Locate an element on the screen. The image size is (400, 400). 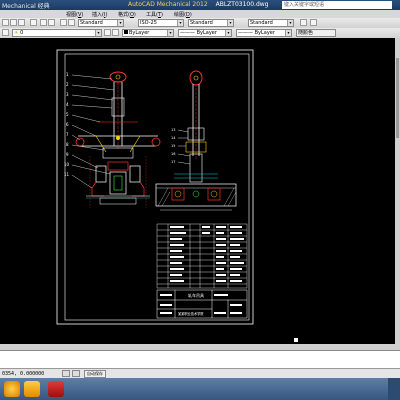
lineweight-select: ——— ByLayer ▾ is located at coordinates (264, 33).